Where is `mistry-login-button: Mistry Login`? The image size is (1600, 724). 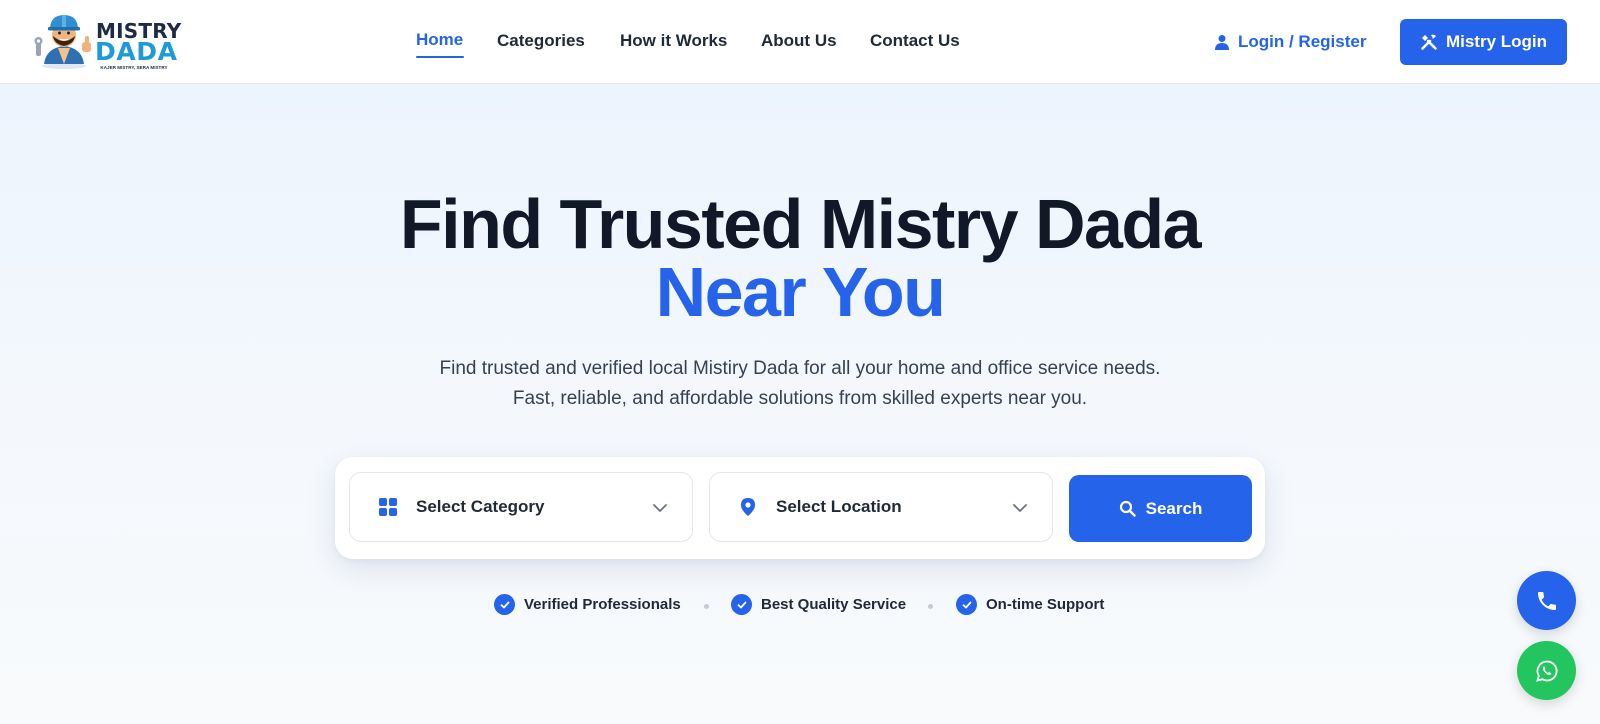 mistry-login-button: Mistry Login is located at coordinates (1483, 42).